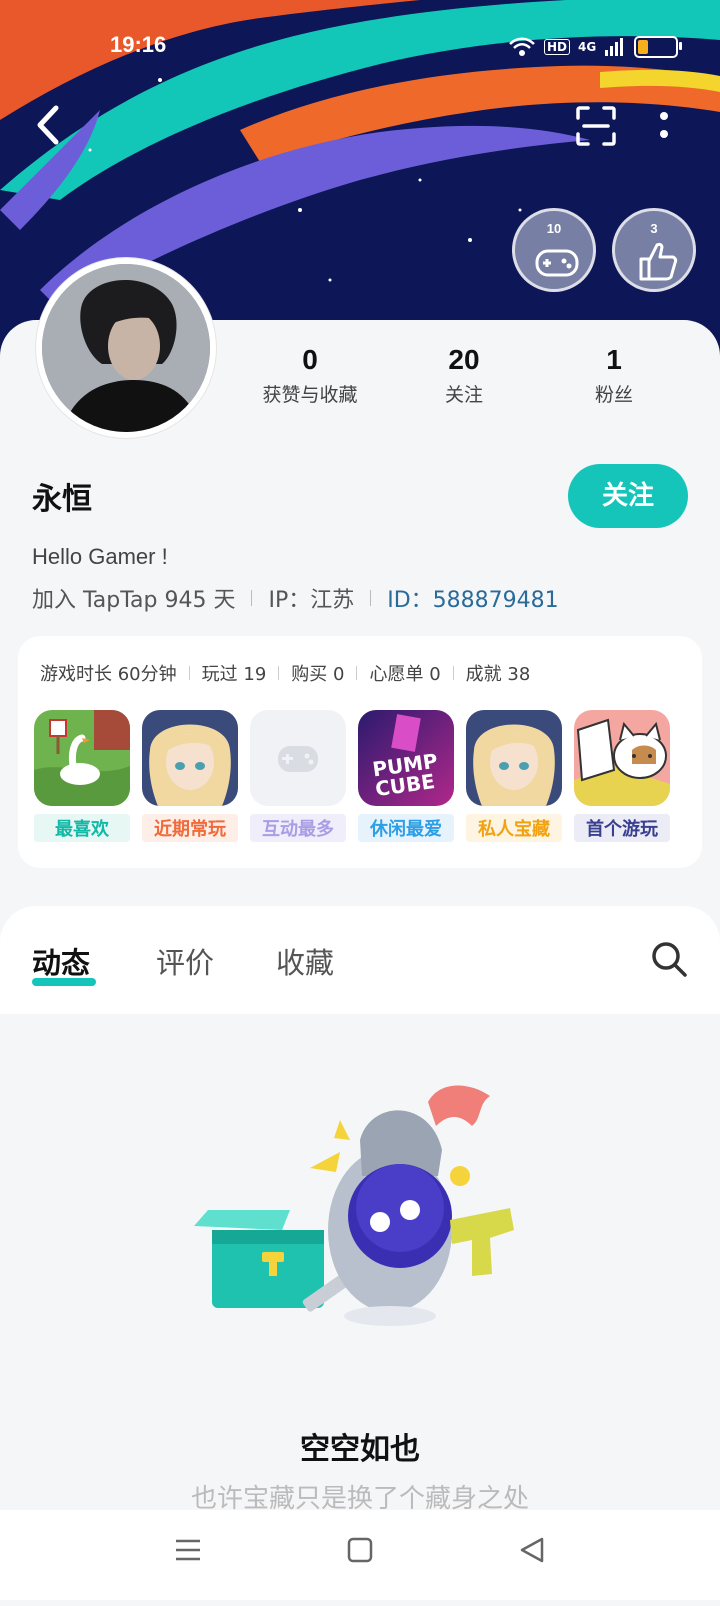 The width and height of the screenshot is (720, 1606). Describe the element at coordinates (406, 758) in the screenshot. I see `pump-cube-game-icon: PUMP CUBE` at that location.